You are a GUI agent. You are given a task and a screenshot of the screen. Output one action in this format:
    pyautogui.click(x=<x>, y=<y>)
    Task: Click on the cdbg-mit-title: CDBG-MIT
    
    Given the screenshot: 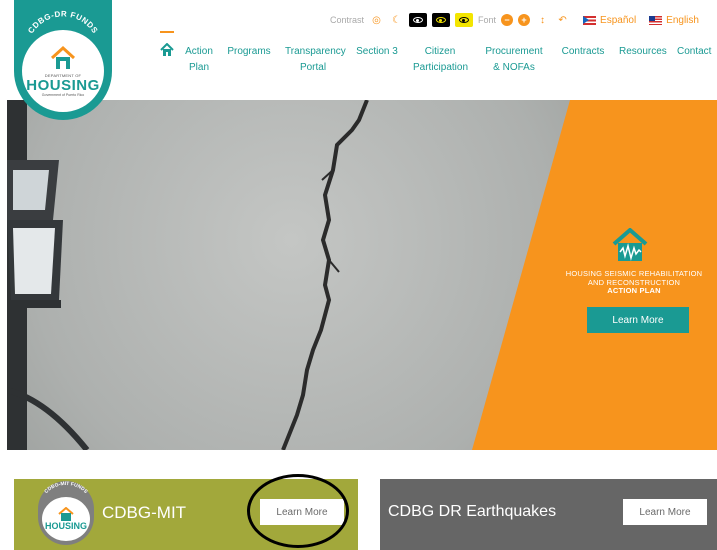 What is the action you would take?
    pyautogui.click(x=144, y=512)
    